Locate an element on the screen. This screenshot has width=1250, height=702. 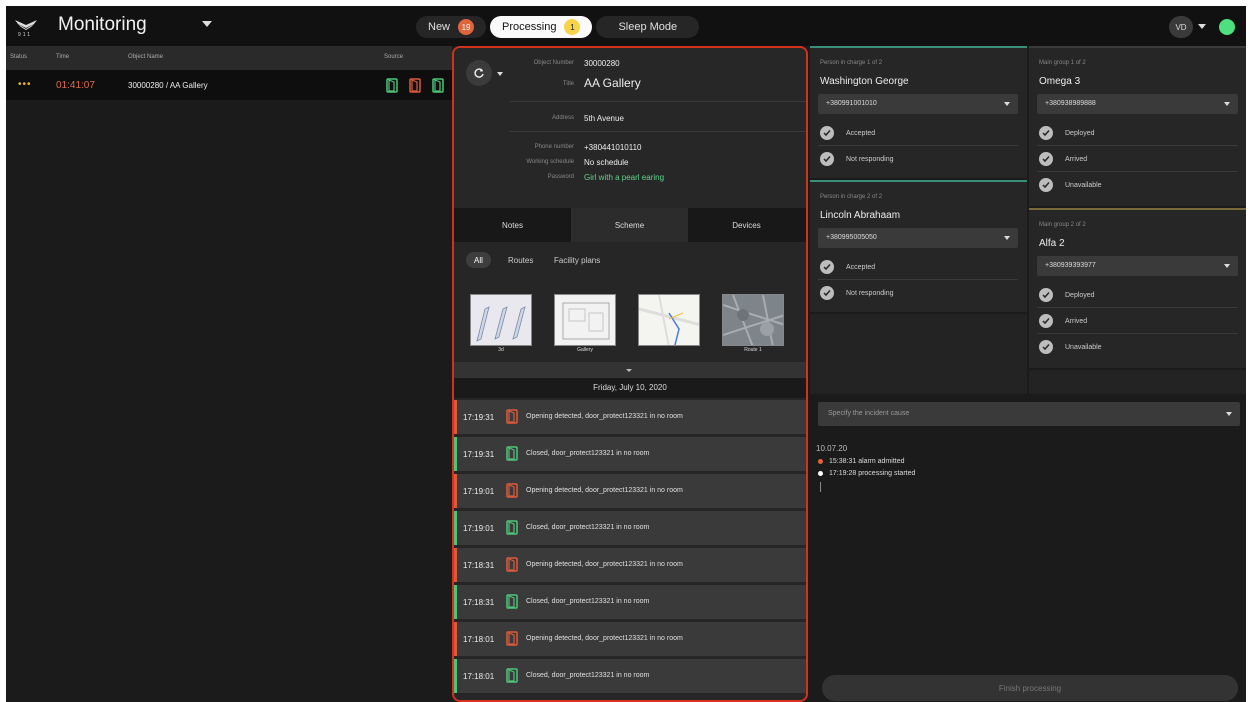
group-phone-select: +380938989888 is located at coordinates (1137, 104).